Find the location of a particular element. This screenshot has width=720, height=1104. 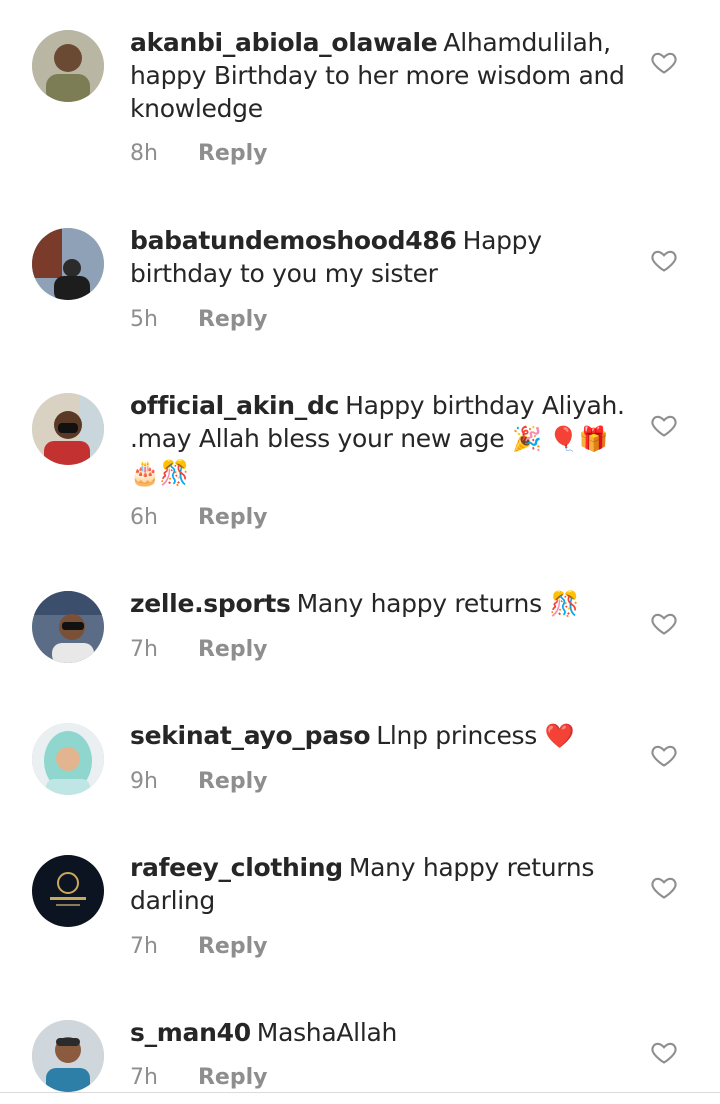

comment-body: Many happy returns is located at coordinates (419, 603).